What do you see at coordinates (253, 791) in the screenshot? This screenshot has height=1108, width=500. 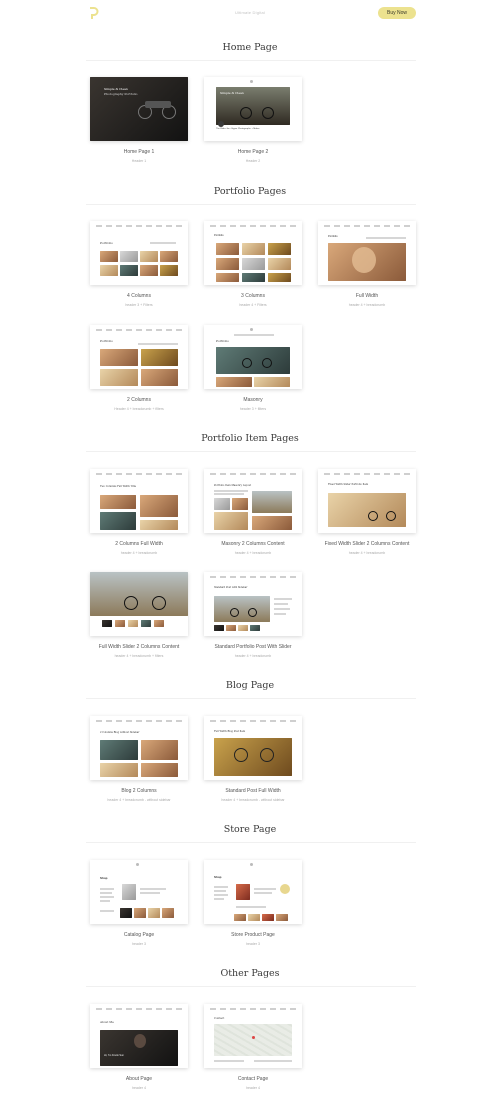 I see `card-title: Standard Post Full Width` at bounding box center [253, 791].